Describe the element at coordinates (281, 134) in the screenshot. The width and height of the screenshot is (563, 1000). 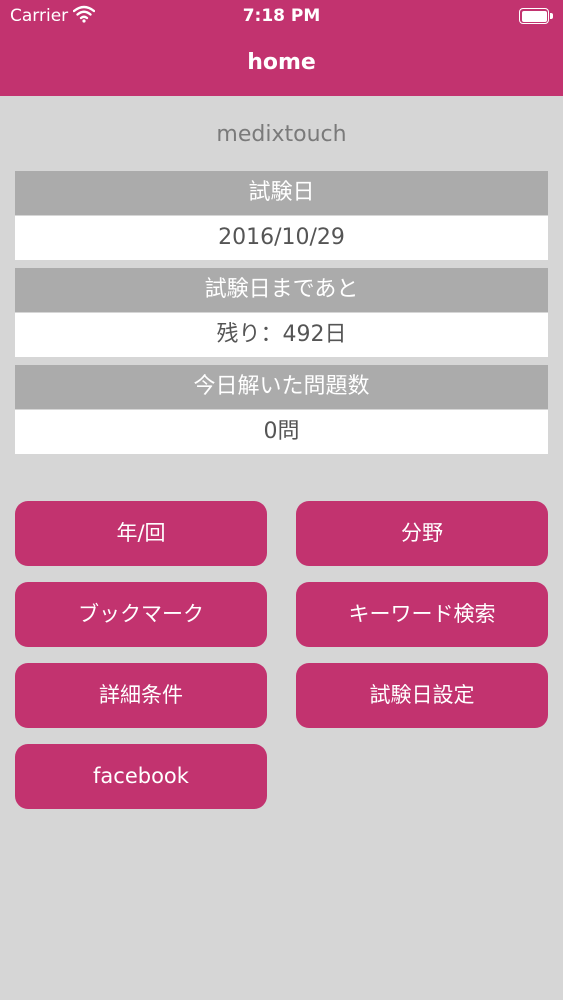
I see `app-name: medixtouch` at that location.